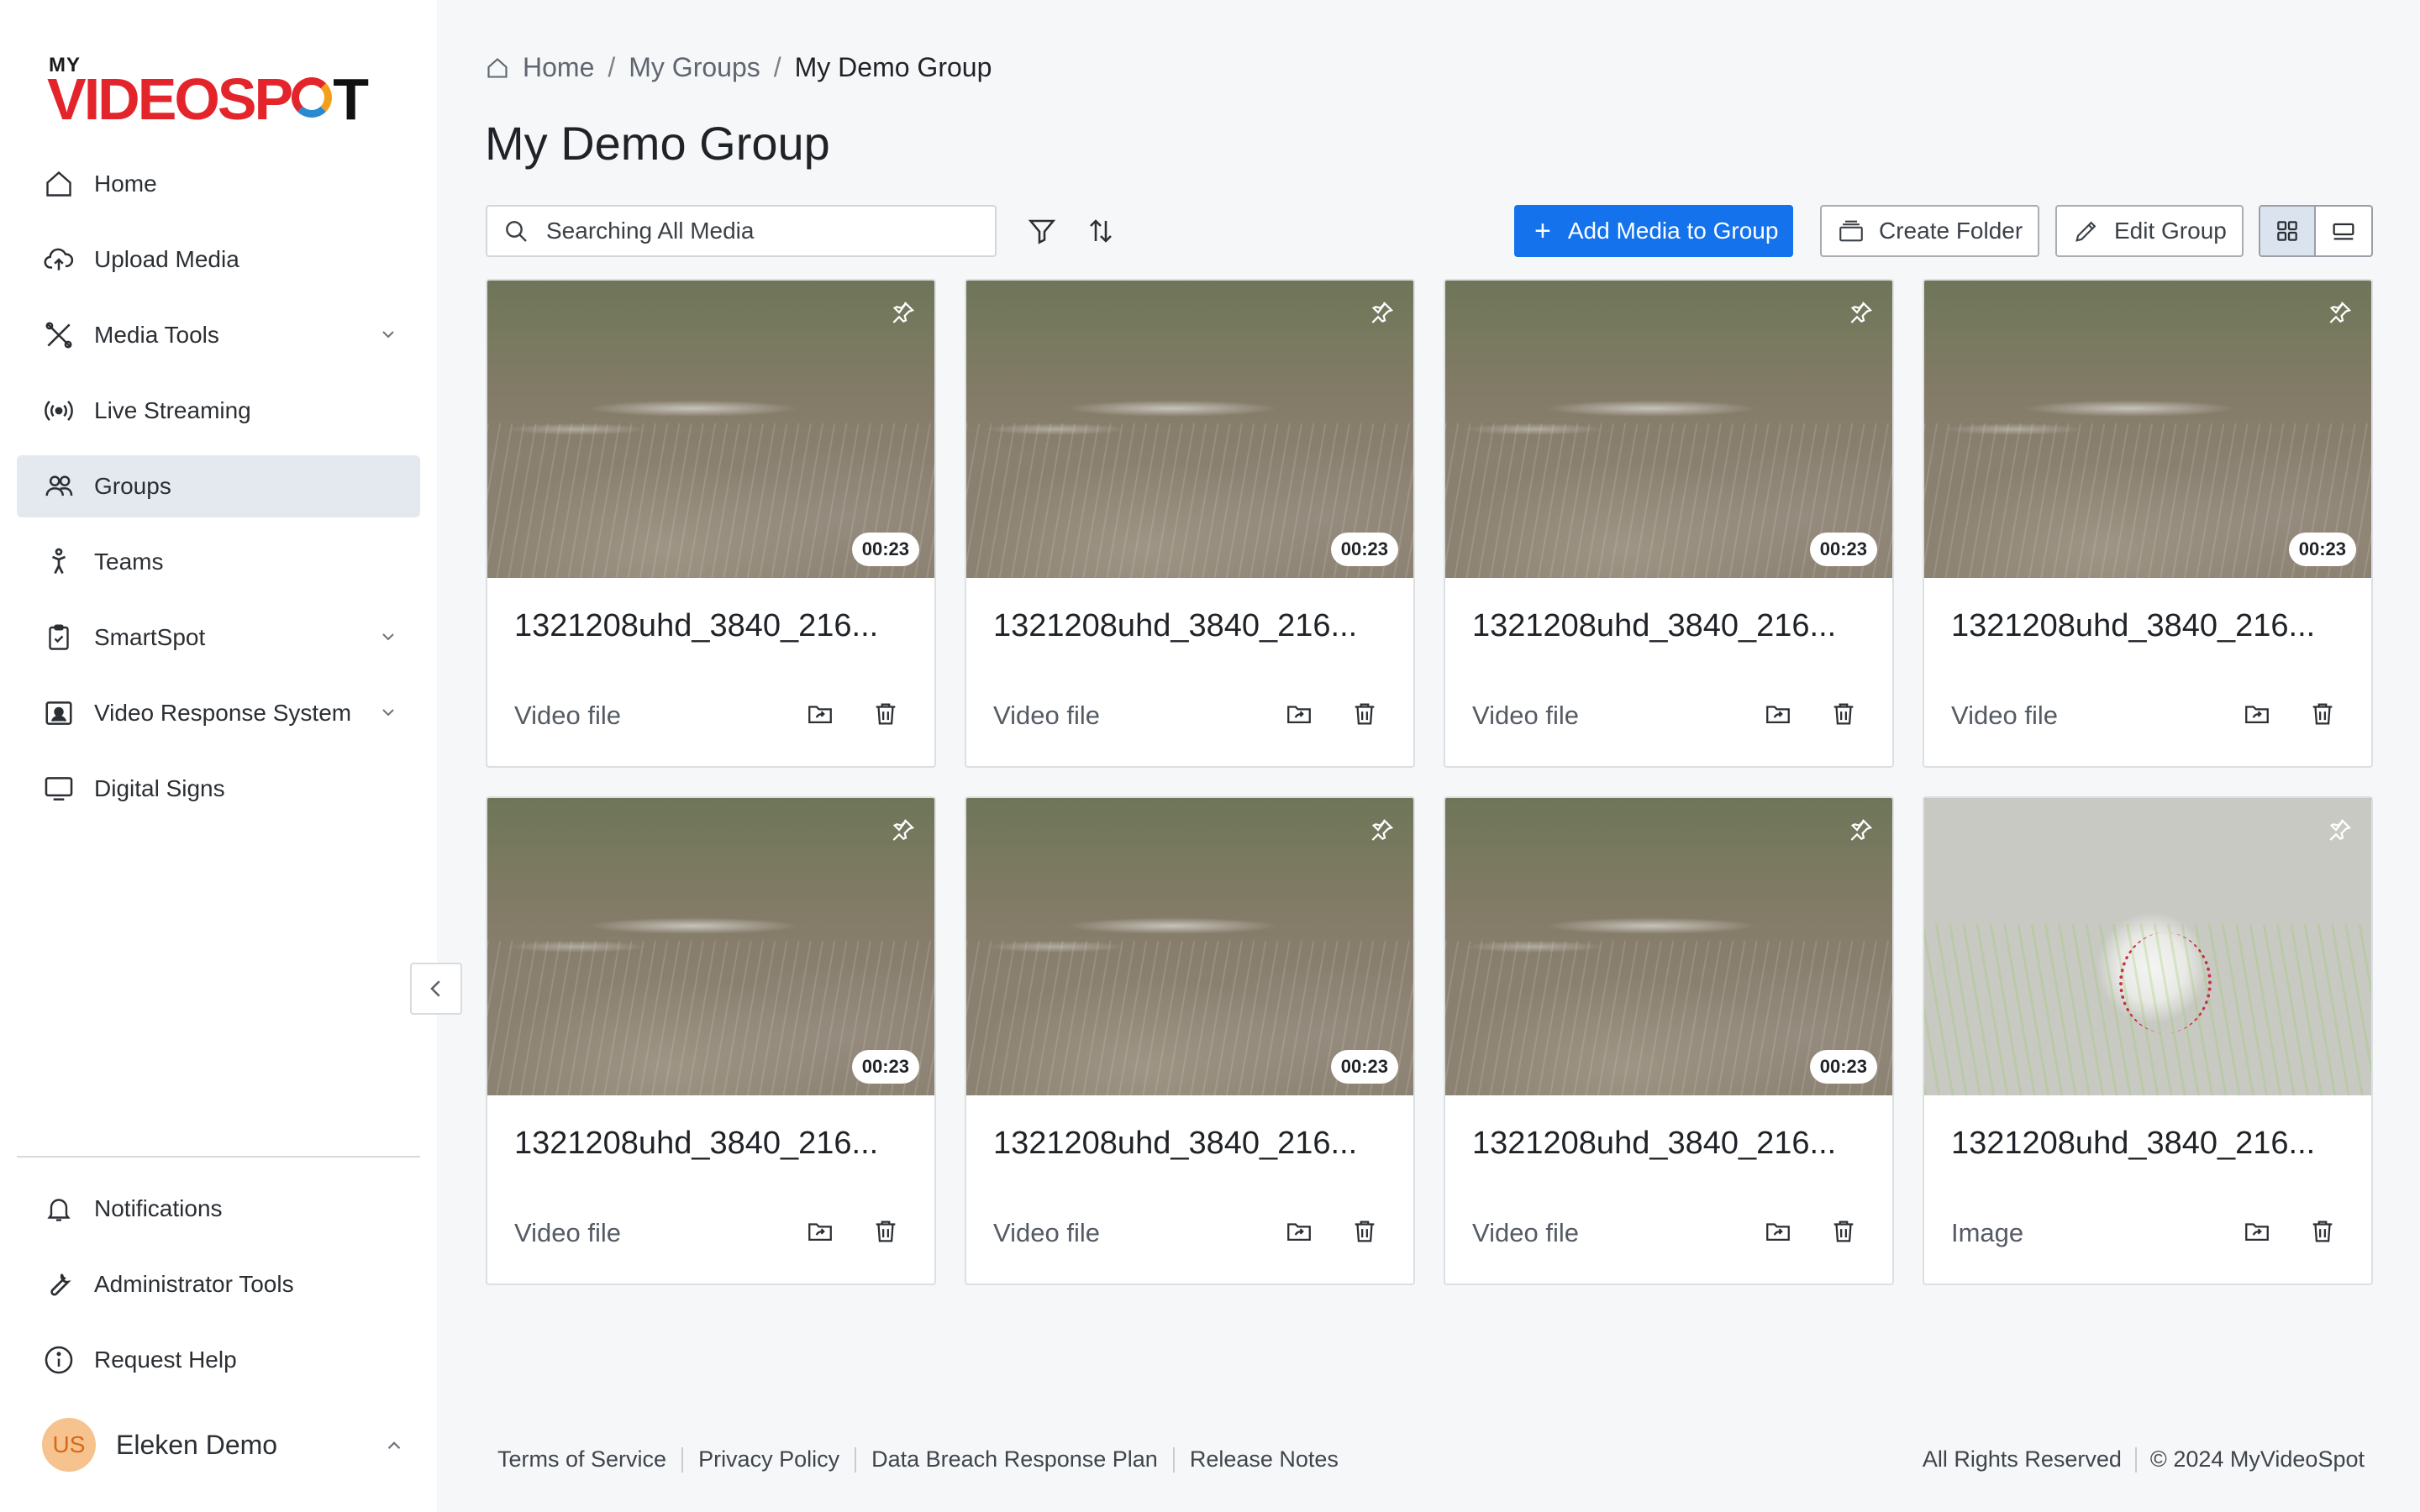  I want to click on sidebar-item-media-tools: Media Tools, so click(218, 335).